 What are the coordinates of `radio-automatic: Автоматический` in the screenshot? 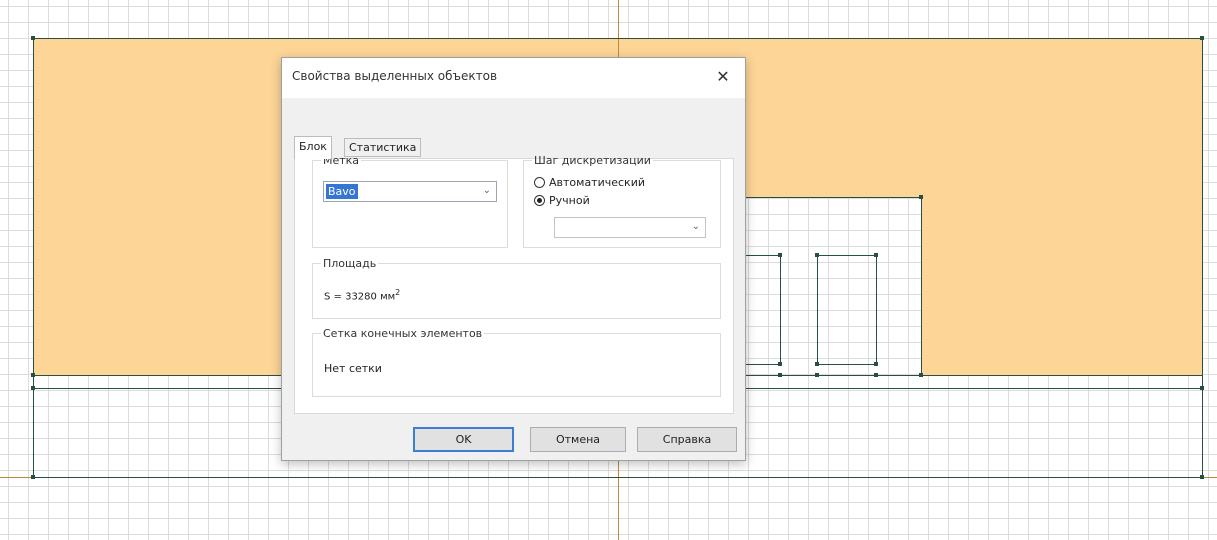 It's located at (589, 182).